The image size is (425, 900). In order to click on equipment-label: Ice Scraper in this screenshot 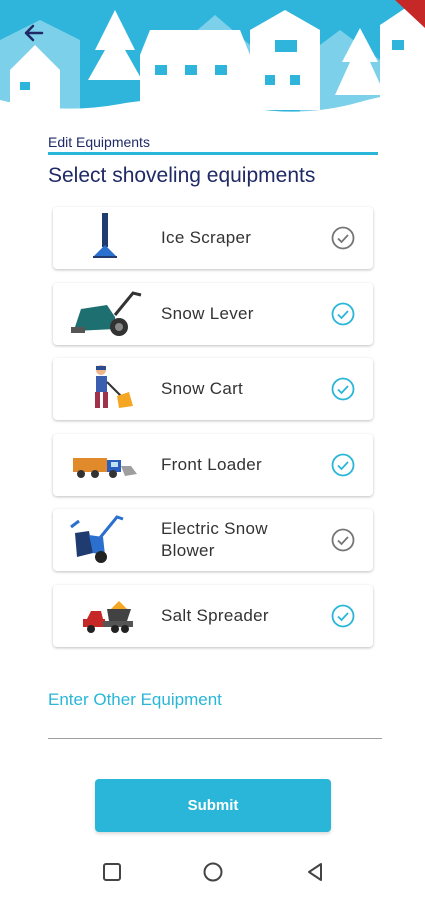, I will do `click(206, 237)`.